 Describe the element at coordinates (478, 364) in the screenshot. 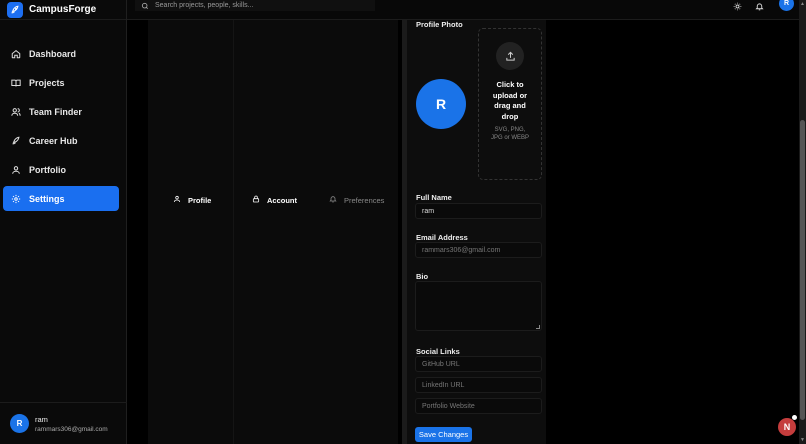

I see `github-url-field: GitHub URL` at that location.